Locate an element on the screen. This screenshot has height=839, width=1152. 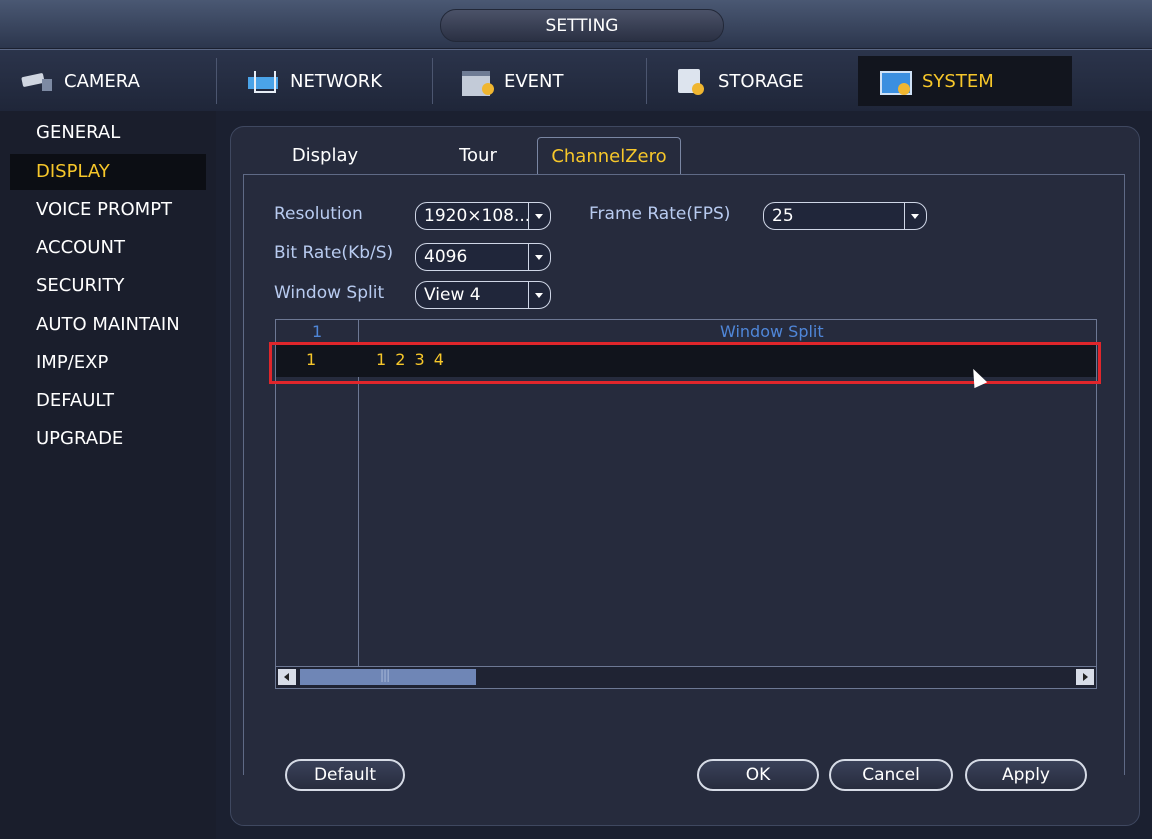
camera-icon is located at coordinates (38, 81).